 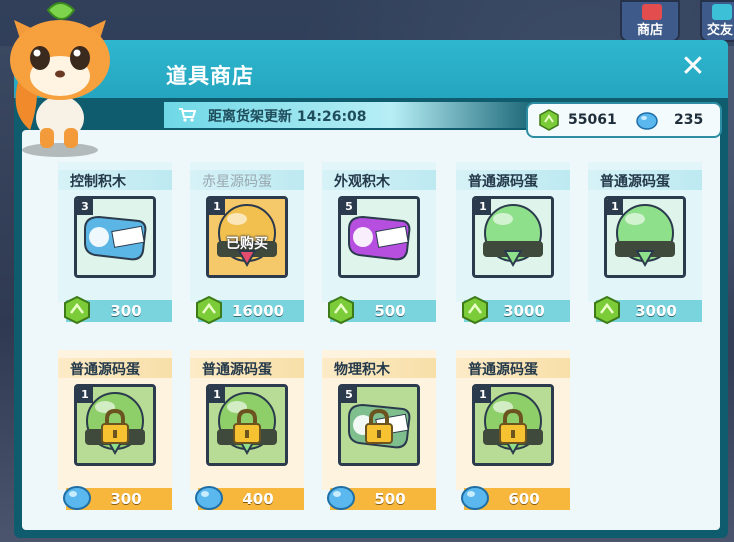 What do you see at coordinates (362, 182) in the screenshot?
I see `item-name: 外观积木` at bounding box center [362, 182].